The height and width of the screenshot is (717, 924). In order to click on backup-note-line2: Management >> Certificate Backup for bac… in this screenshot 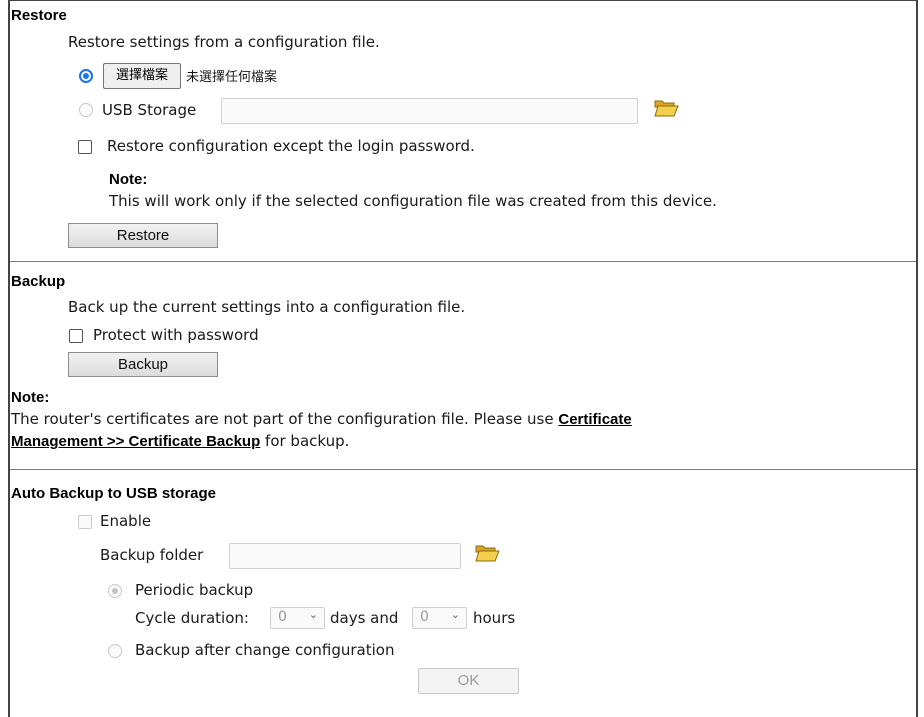, I will do `click(180, 441)`.